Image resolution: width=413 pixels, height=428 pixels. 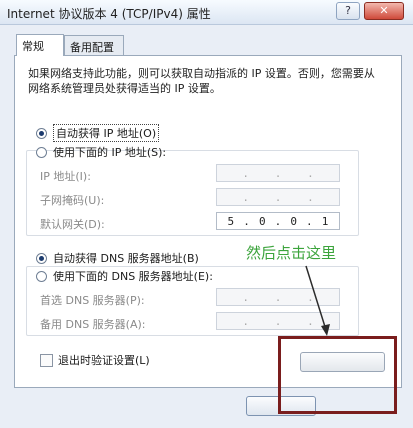 I want to click on tab-general: 常规, so click(x=40, y=45).